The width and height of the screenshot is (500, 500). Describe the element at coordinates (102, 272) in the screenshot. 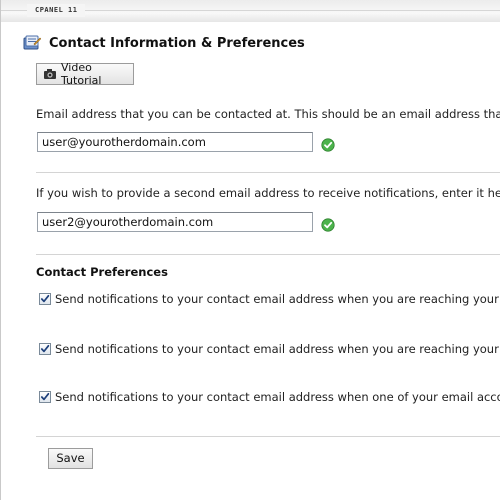

I see `contact-preferences-heading: Contact Preferences` at that location.